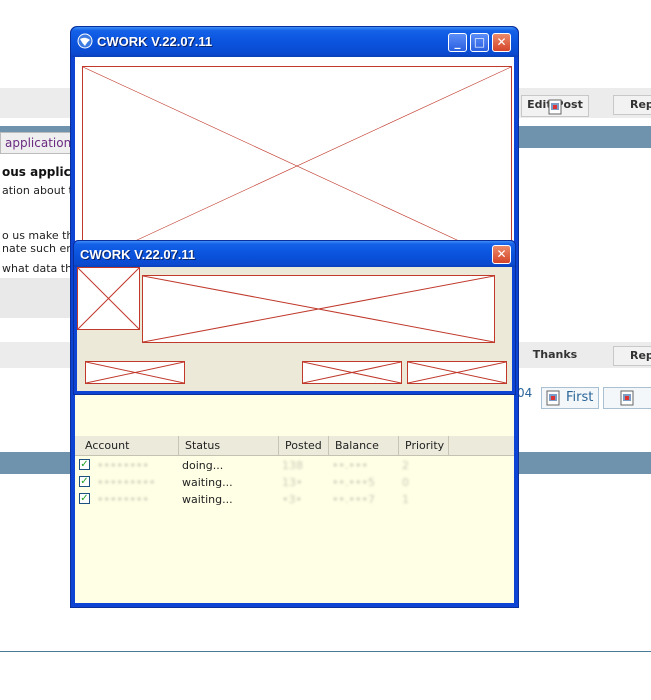  Describe the element at coordinates (292, 465) in the screenshot. I see `posted-cell: 138` at that location.